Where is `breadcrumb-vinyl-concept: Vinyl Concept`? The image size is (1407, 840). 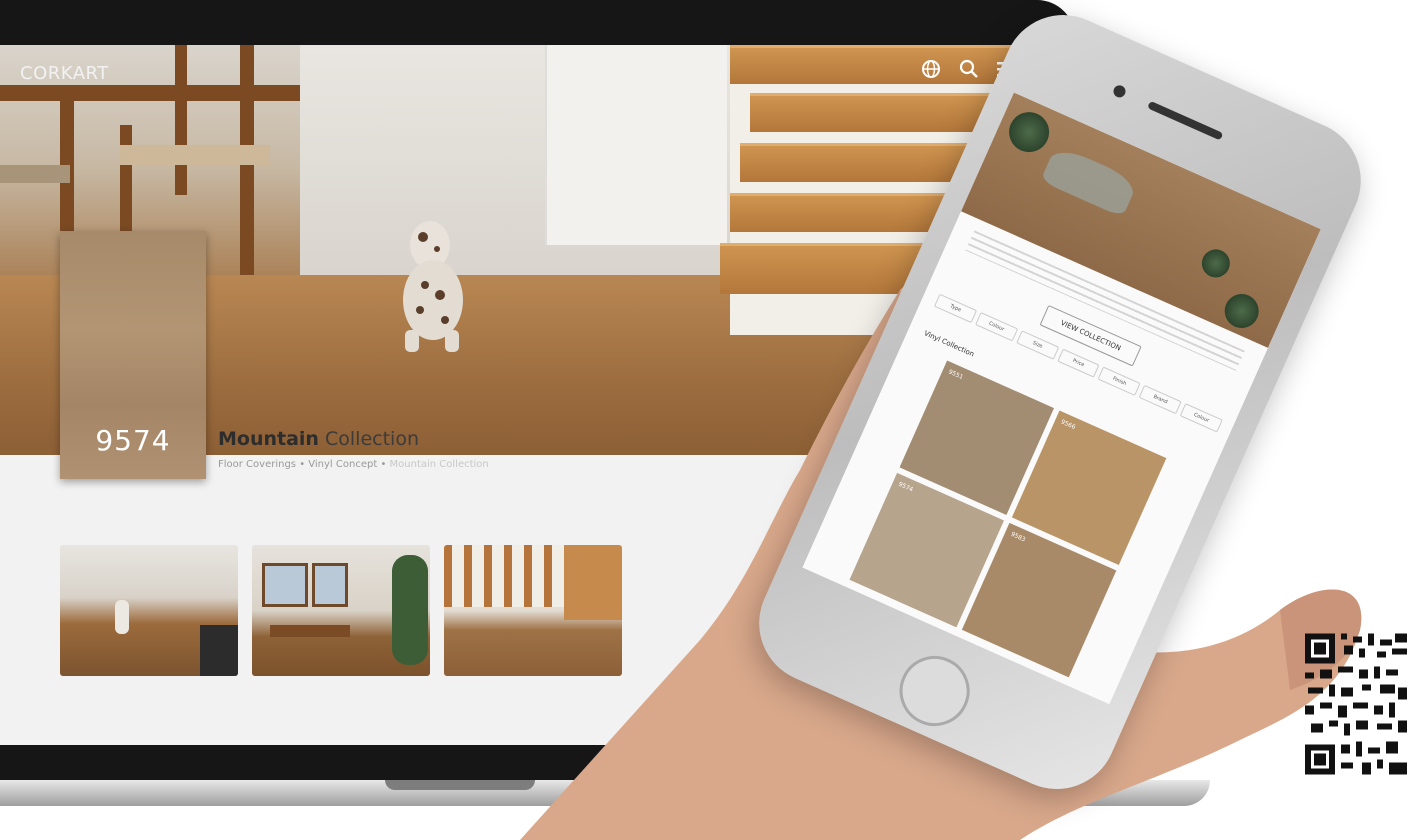 breadcrumb-vinyl-concept: Vinyl Concept is located at coordinates (342, 464).